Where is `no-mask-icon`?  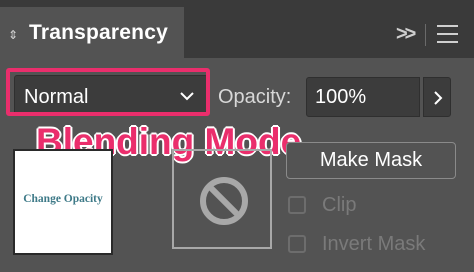 no-mask-icon is located at coordinates (224, 201).